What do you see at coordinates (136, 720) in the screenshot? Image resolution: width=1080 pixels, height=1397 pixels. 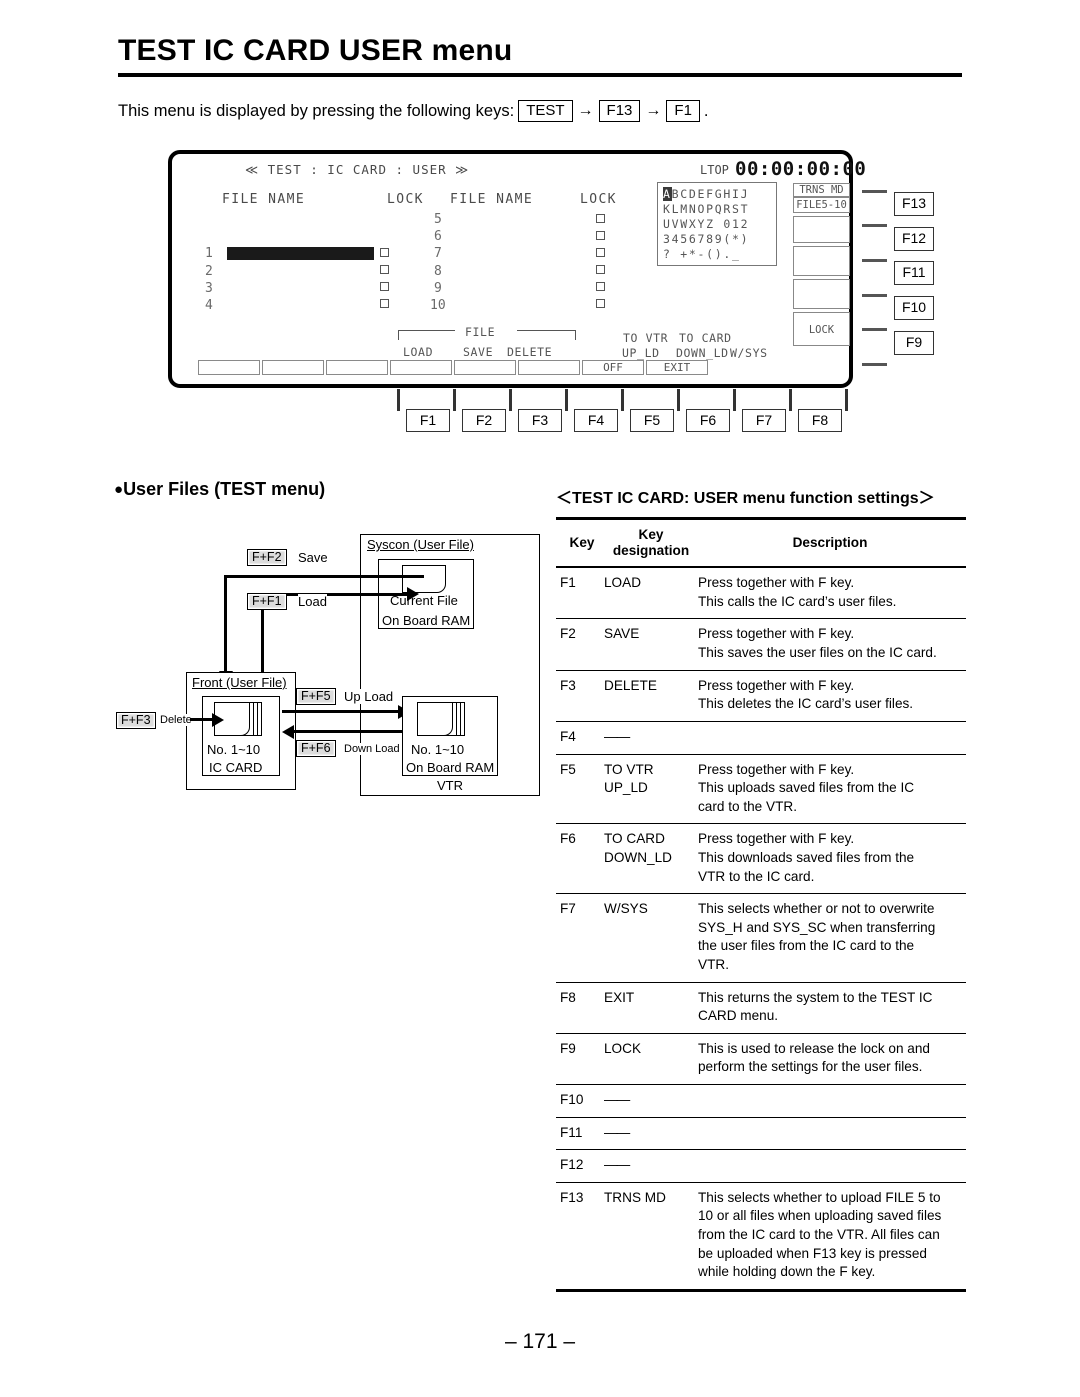 I see `tag-delete-key: F+F3` at bounding box center [136, 720].